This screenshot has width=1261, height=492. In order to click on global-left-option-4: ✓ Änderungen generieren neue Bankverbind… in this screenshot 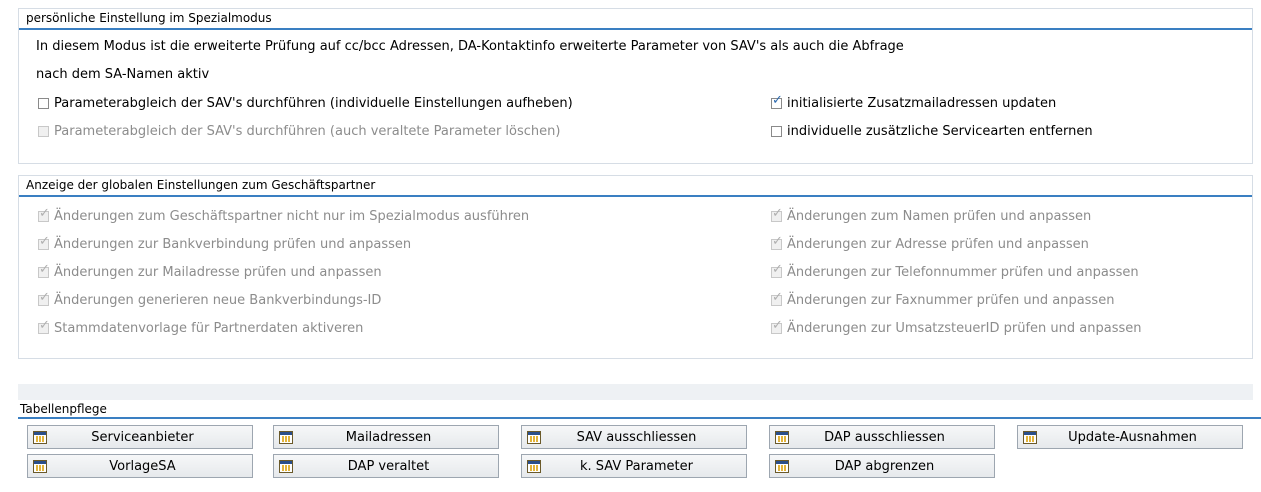, I will do `click(209, 300)`.